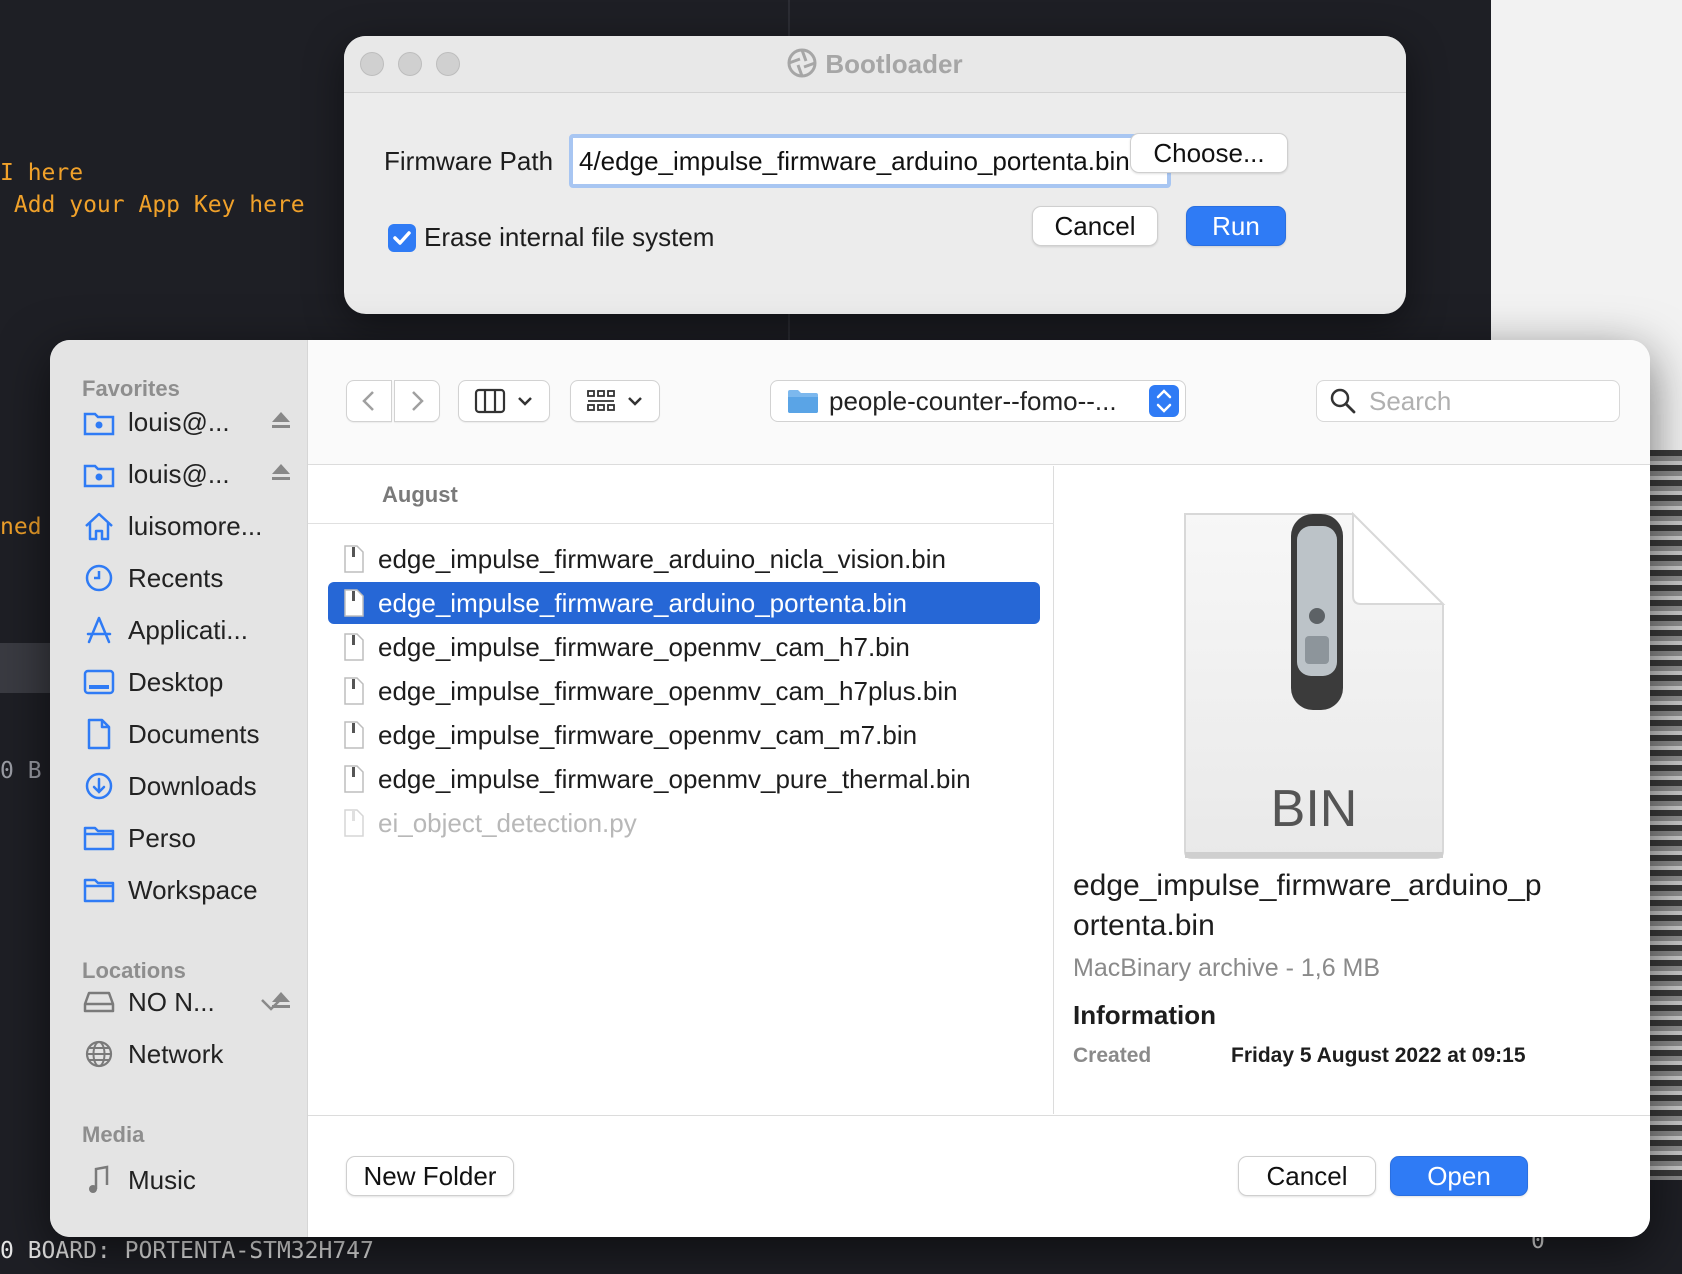 The height and width of the screenshot is (1274, 1682). What do you see at coordinates (1095, 226) in the screenshot?
I see `bootloader-cancel-button: Cancel` at bounding box center [1095, 226].